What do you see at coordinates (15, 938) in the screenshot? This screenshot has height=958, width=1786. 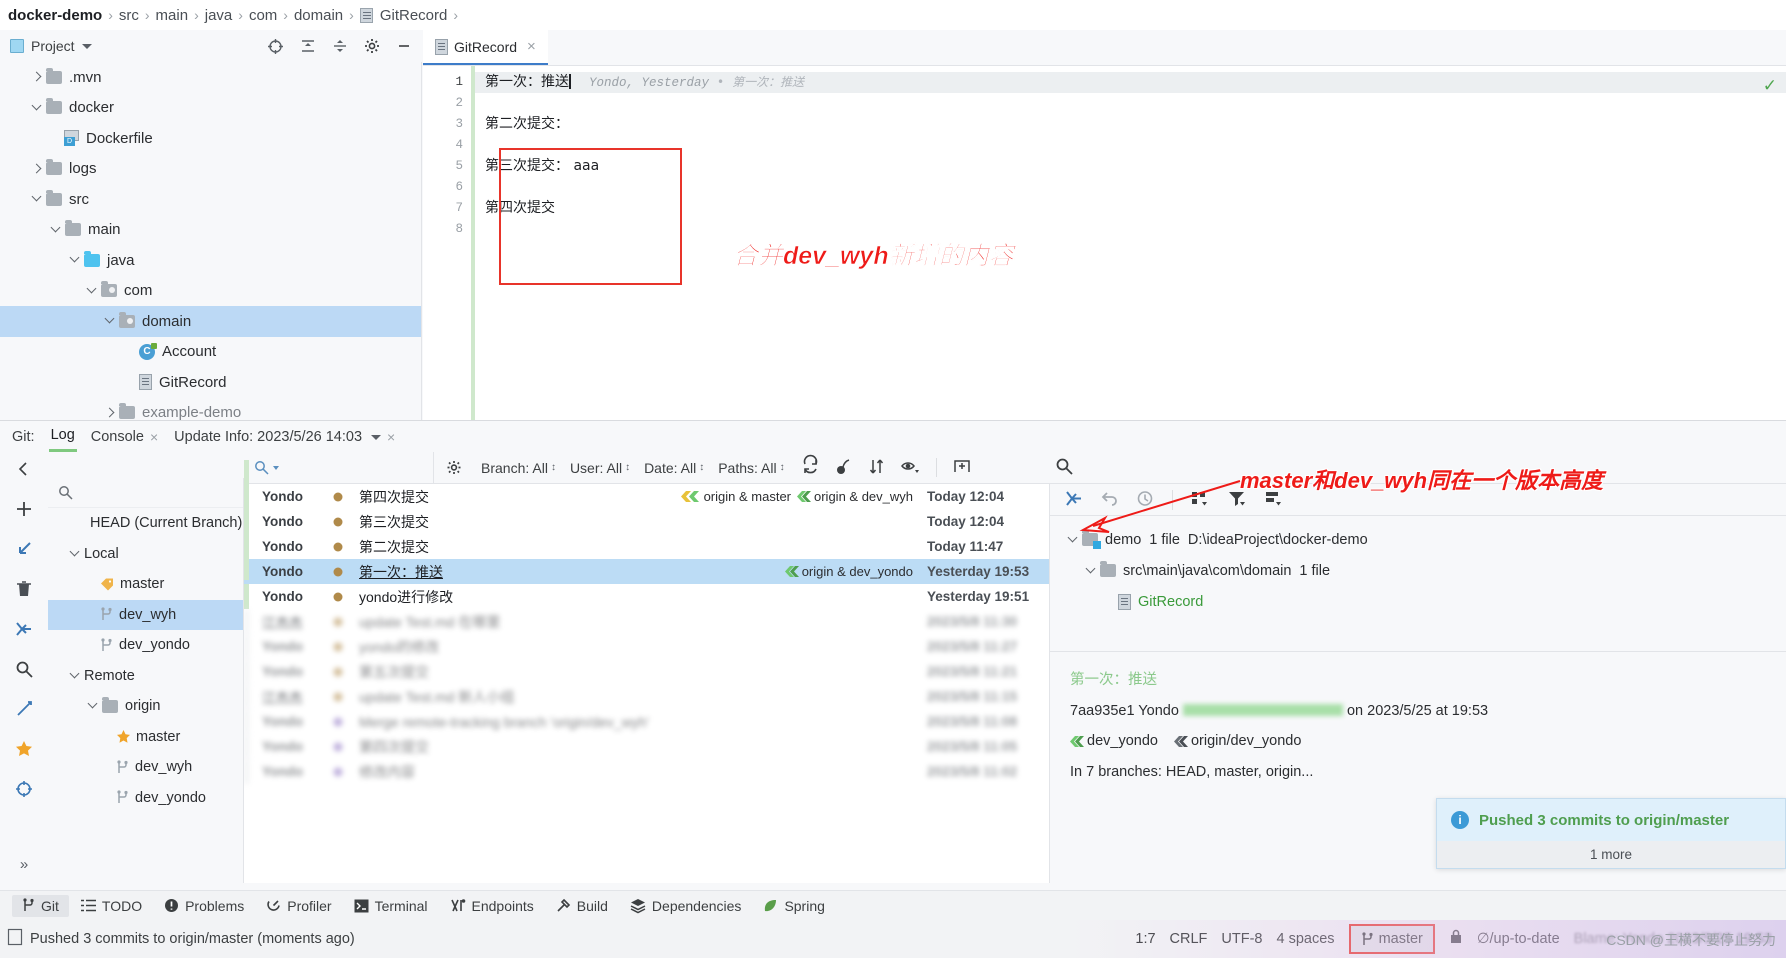 I see `event-log-icon` at bounding box center [15, 938].